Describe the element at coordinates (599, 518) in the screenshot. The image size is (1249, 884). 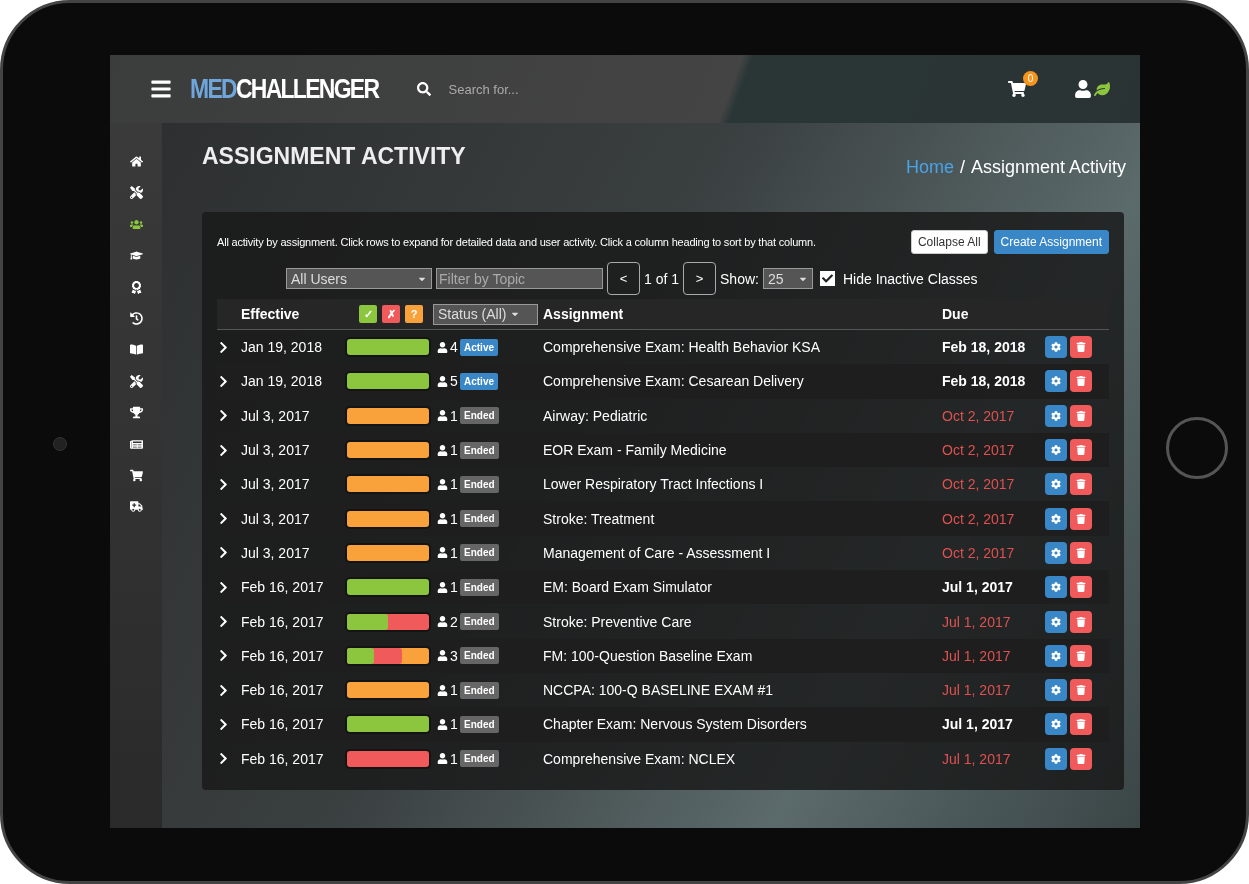
I see `table-cell-text: Stroke: Treatment` at that location.